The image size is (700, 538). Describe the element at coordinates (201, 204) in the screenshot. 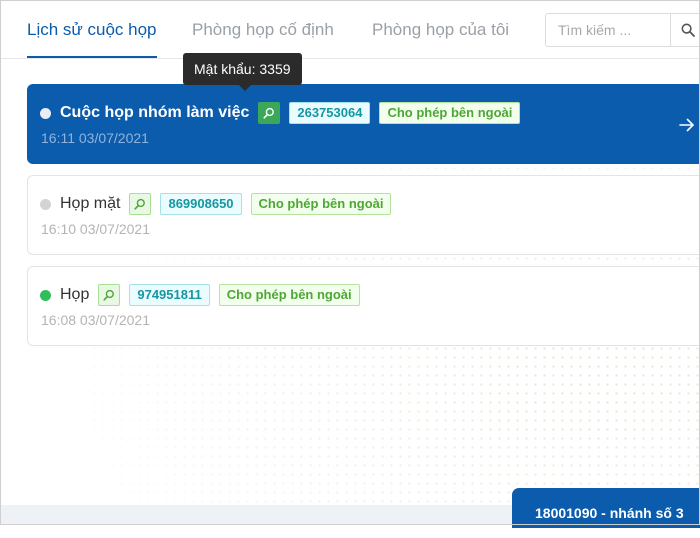

I see `meeting-code: 869908650` at that location.